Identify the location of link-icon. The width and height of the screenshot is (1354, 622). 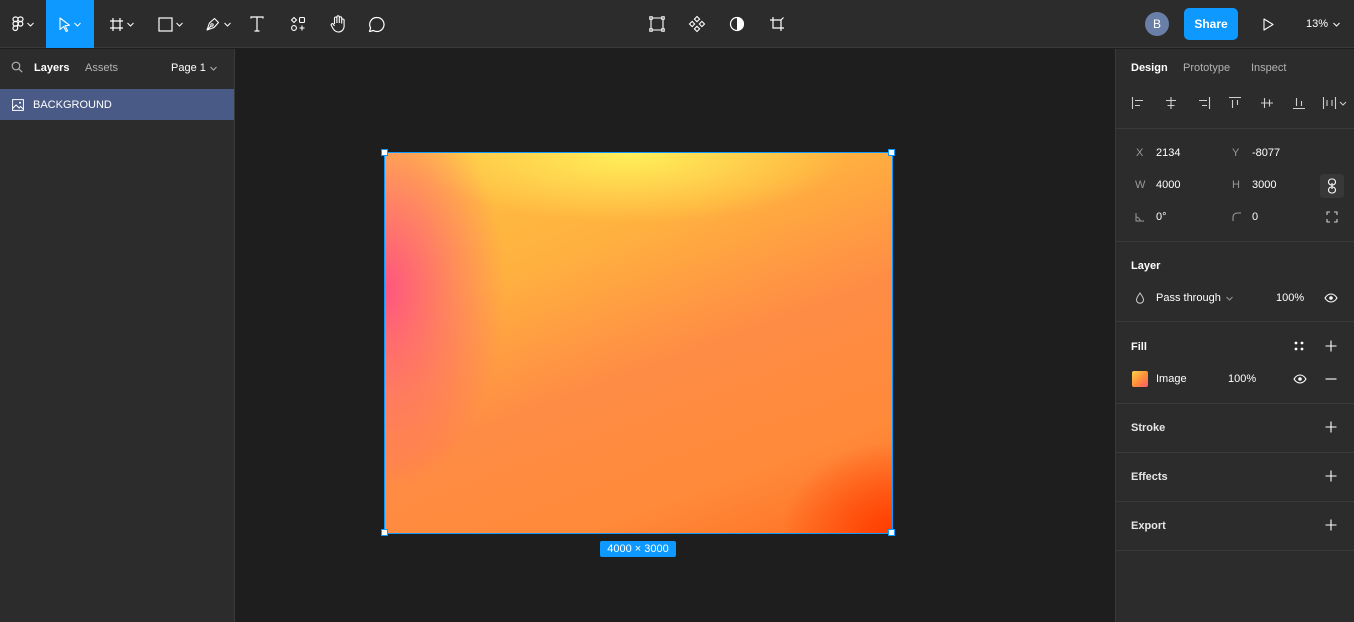
(1332, 186).